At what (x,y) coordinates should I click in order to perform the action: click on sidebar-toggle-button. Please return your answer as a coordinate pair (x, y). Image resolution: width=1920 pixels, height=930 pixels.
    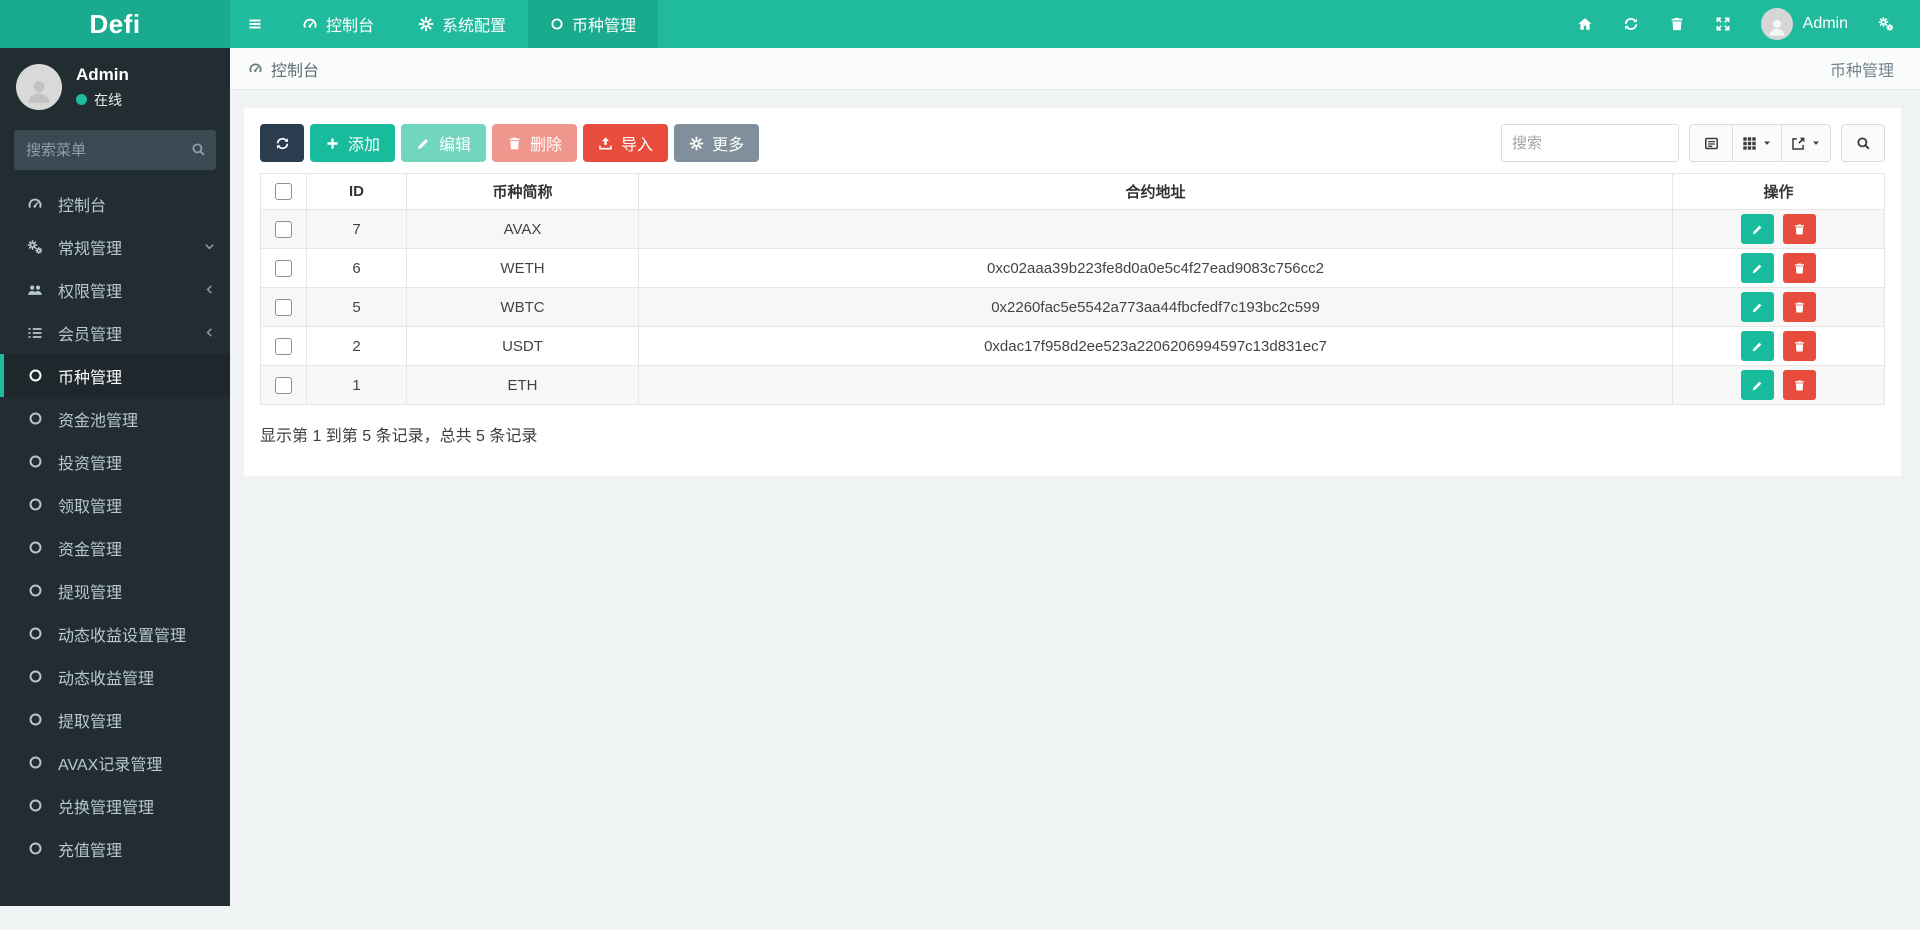
    Looking at the image, I should click on (255, 24).